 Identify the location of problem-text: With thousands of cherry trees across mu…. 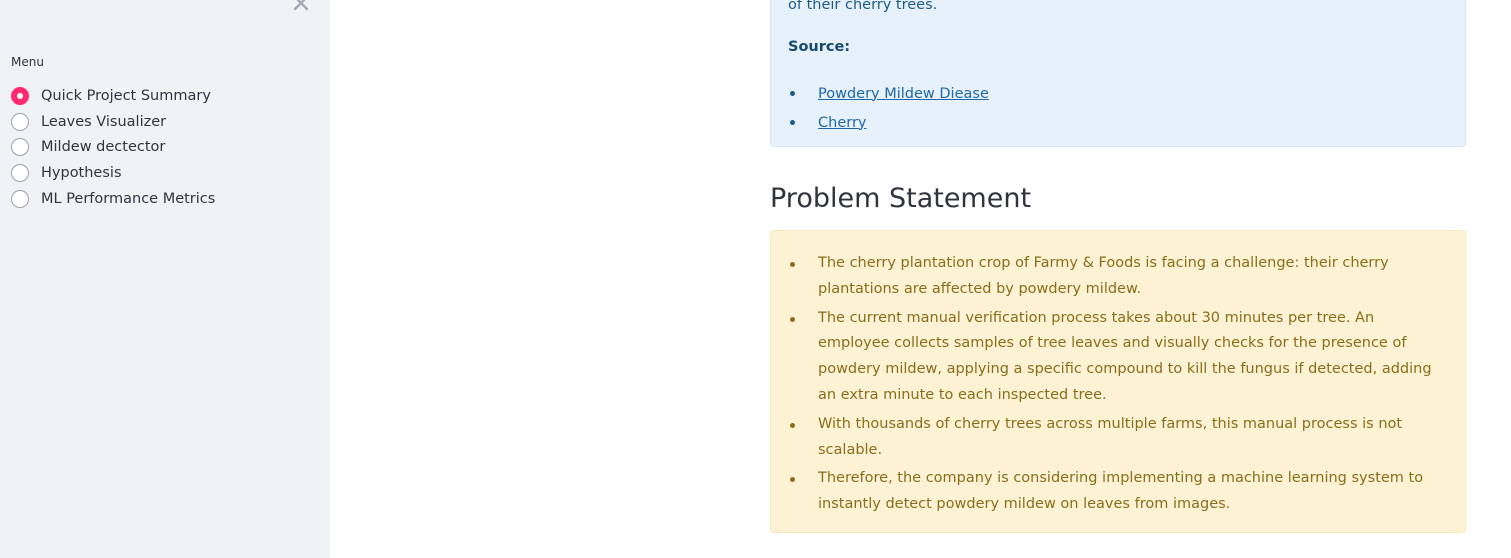
(1110, 436).